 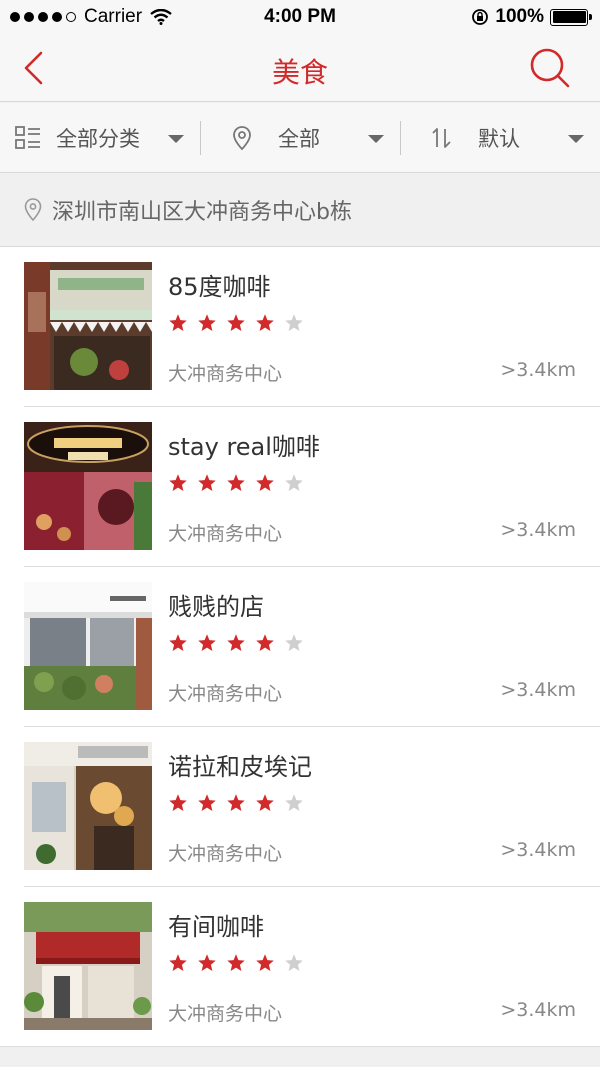 What do you see at coordinates (219, 287) in the screenshot?
I see `restaurant-name: 85度咖啡` at bounding box center [219, 287].